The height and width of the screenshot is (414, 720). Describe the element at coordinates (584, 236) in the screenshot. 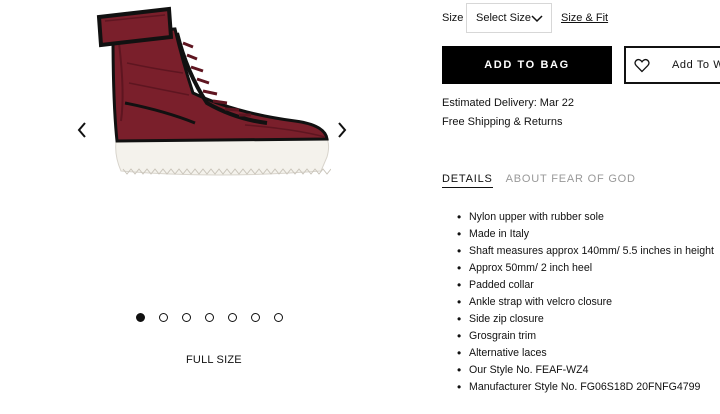

I see `list-item: Made in Italy` at that location.